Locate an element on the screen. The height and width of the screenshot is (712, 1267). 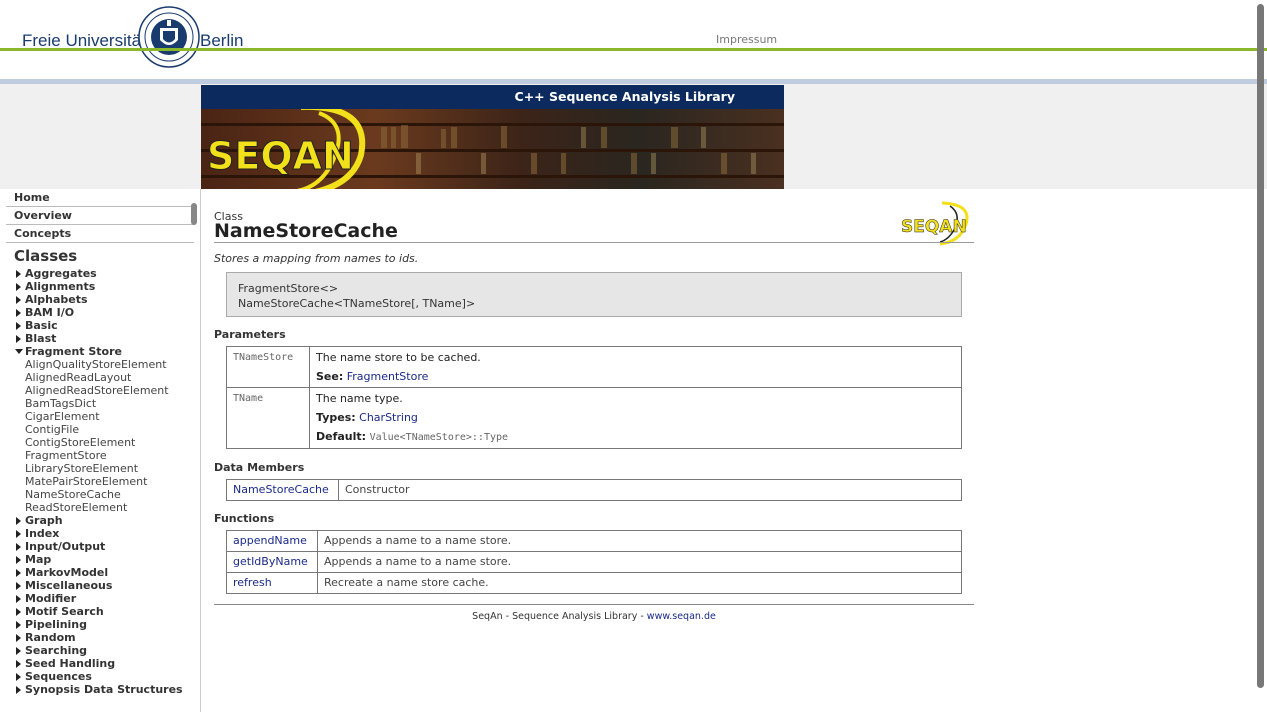
sidebar-group: Map is located at coordinates (100, 559).